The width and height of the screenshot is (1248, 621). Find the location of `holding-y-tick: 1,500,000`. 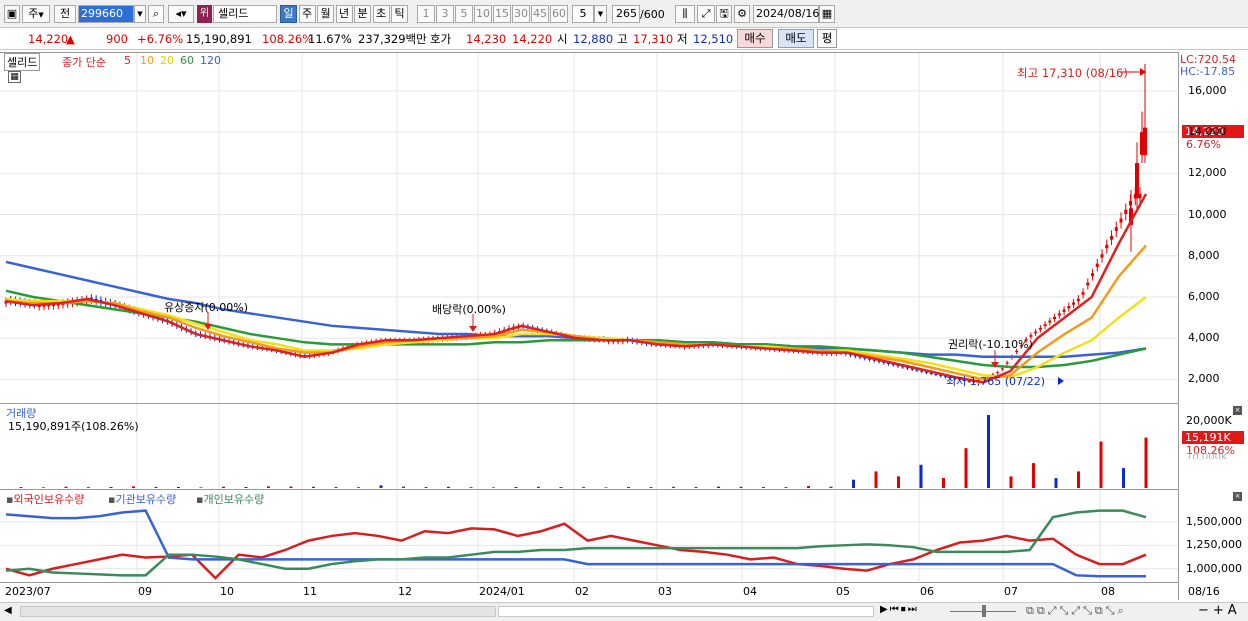

holding-y-tick: 1,500,000 is located at coordinates (1214, 521).